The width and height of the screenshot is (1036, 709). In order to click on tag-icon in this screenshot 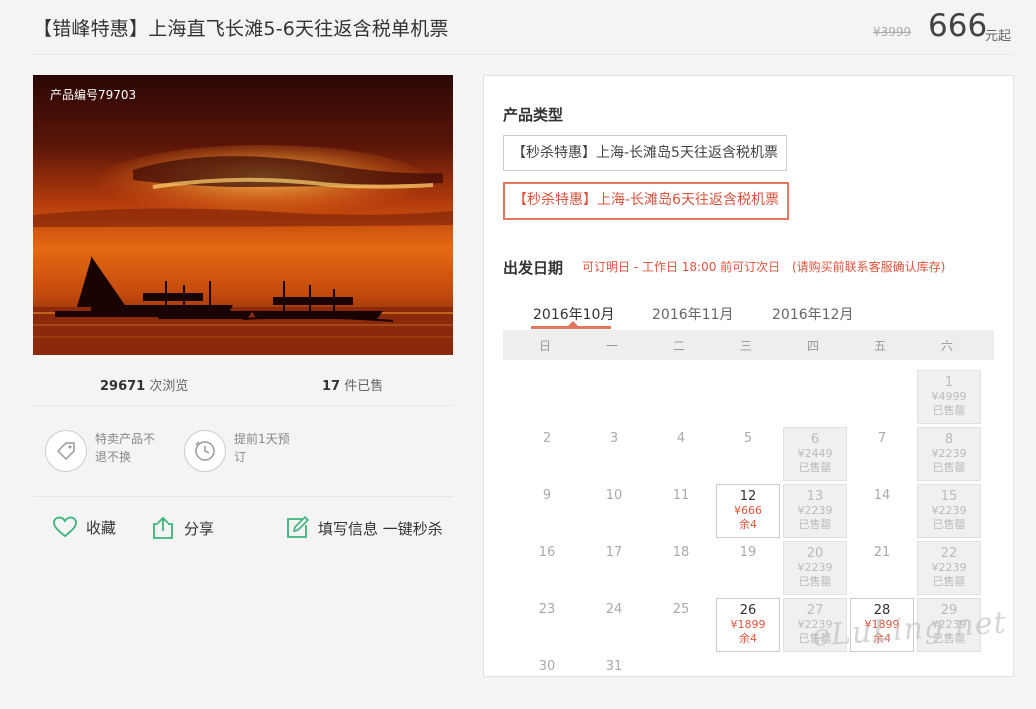, I will do `click(66, 451)`.